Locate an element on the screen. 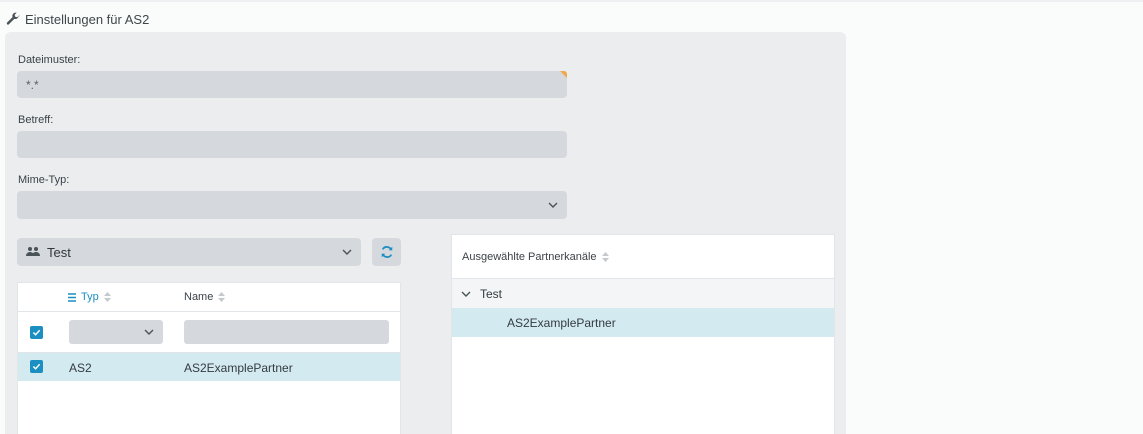  header-divider is located at coordinates (209, 311).